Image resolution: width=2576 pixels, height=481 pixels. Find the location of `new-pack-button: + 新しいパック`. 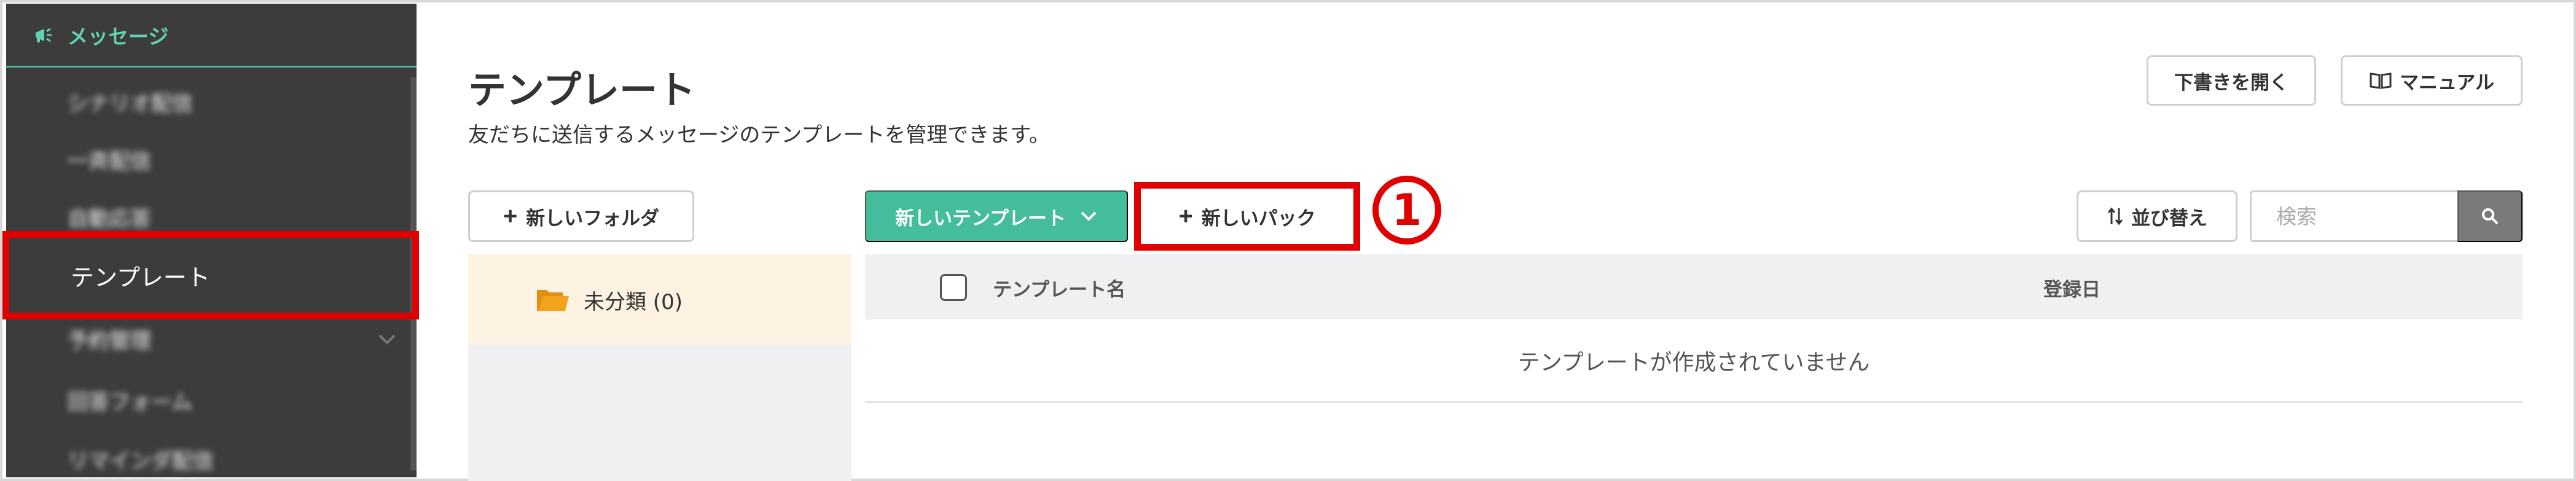

new-pack-button: + 新しいパック is located at coordinates (1247, 216).